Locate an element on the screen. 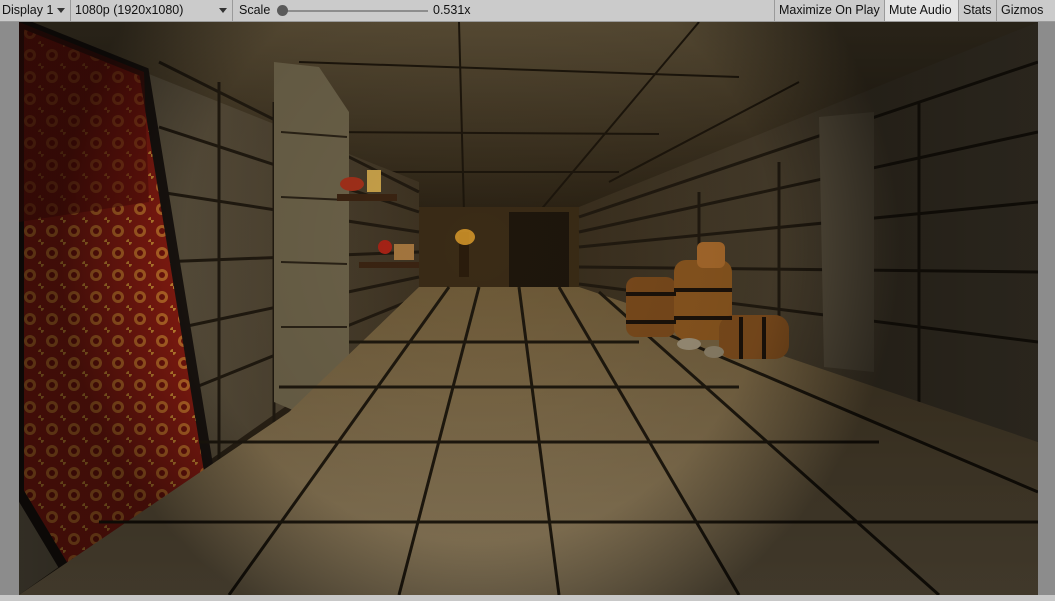 Image resolution: width=1055 pixels, height=601 pixels. mute-audio-toggle: Mute Audio is located at coordinates (921, 10).